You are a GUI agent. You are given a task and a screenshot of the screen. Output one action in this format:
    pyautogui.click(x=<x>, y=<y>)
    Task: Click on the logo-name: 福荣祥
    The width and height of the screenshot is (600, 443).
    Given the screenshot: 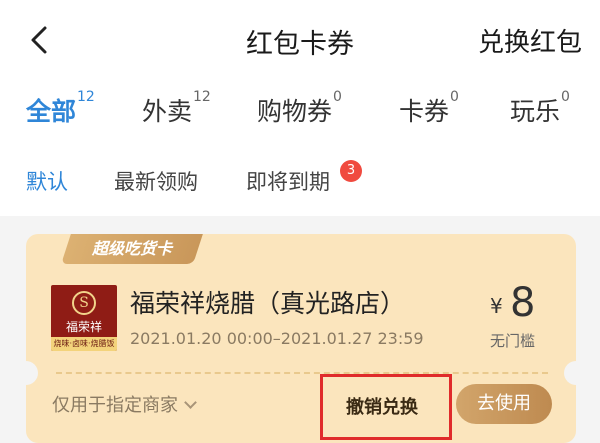 What is the action you would take?
    pyautogui.click(x=83, y=327)
    